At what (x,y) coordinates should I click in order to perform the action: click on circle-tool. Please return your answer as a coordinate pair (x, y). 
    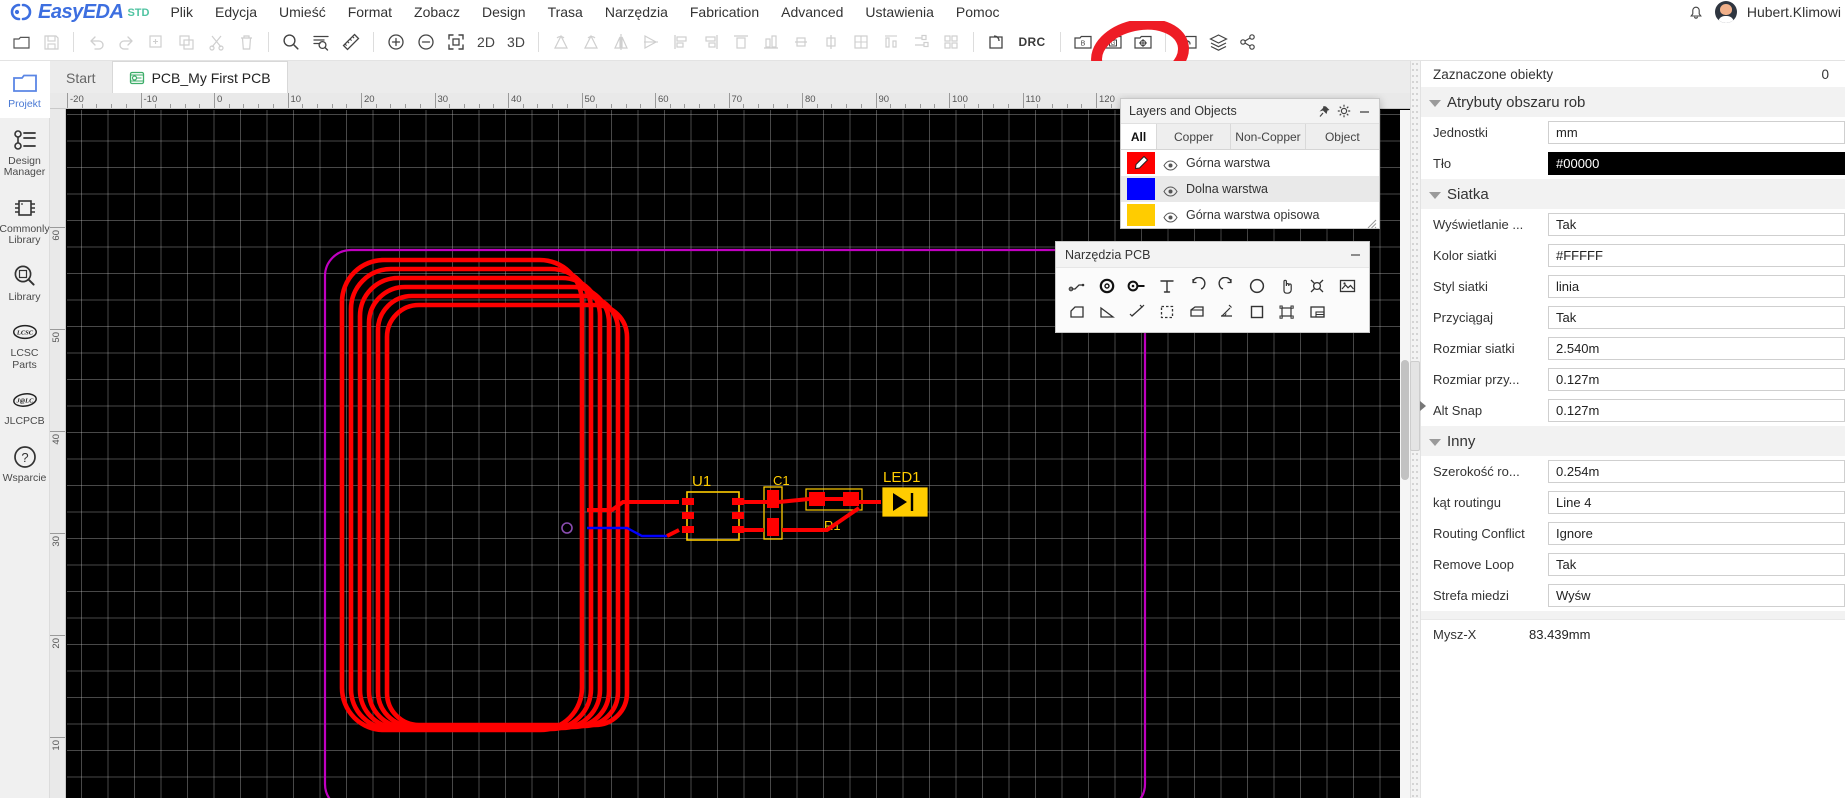
    Looking at the image, I should click on (1257, 286).